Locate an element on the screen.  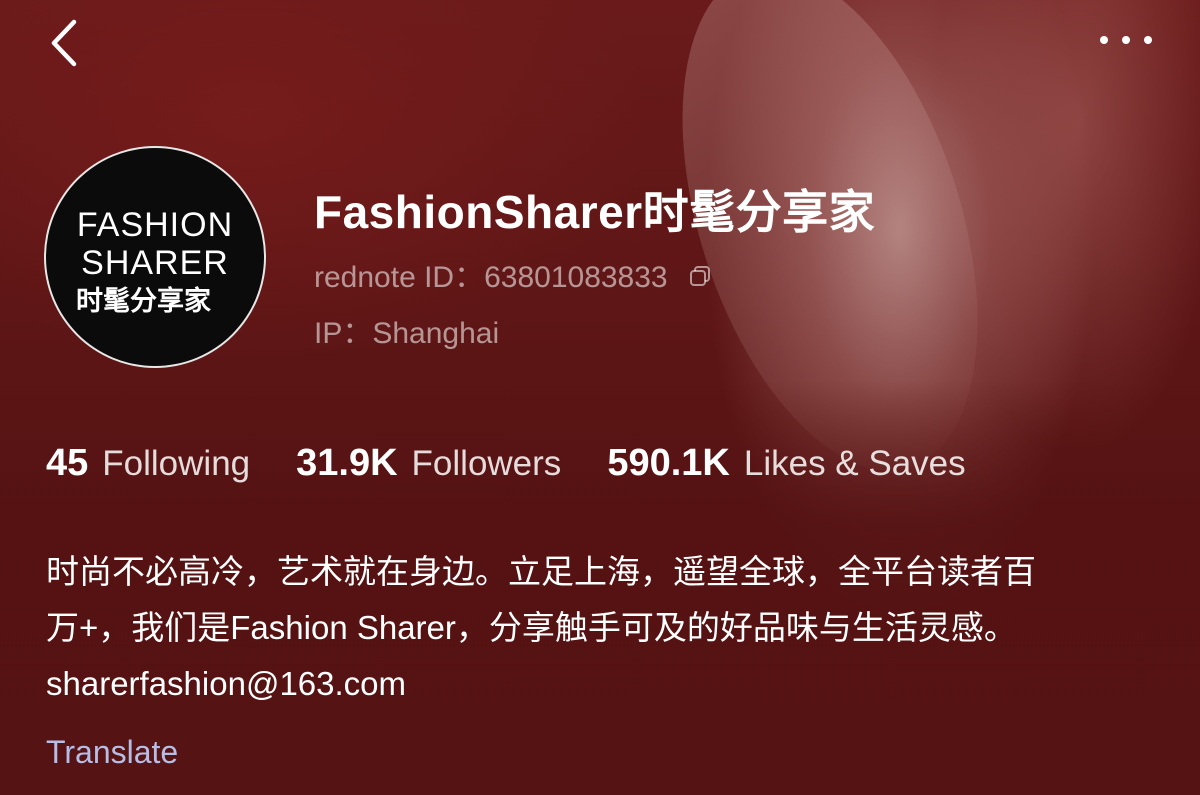
stat-following-count: 45 is located at coordinates (67, 463).